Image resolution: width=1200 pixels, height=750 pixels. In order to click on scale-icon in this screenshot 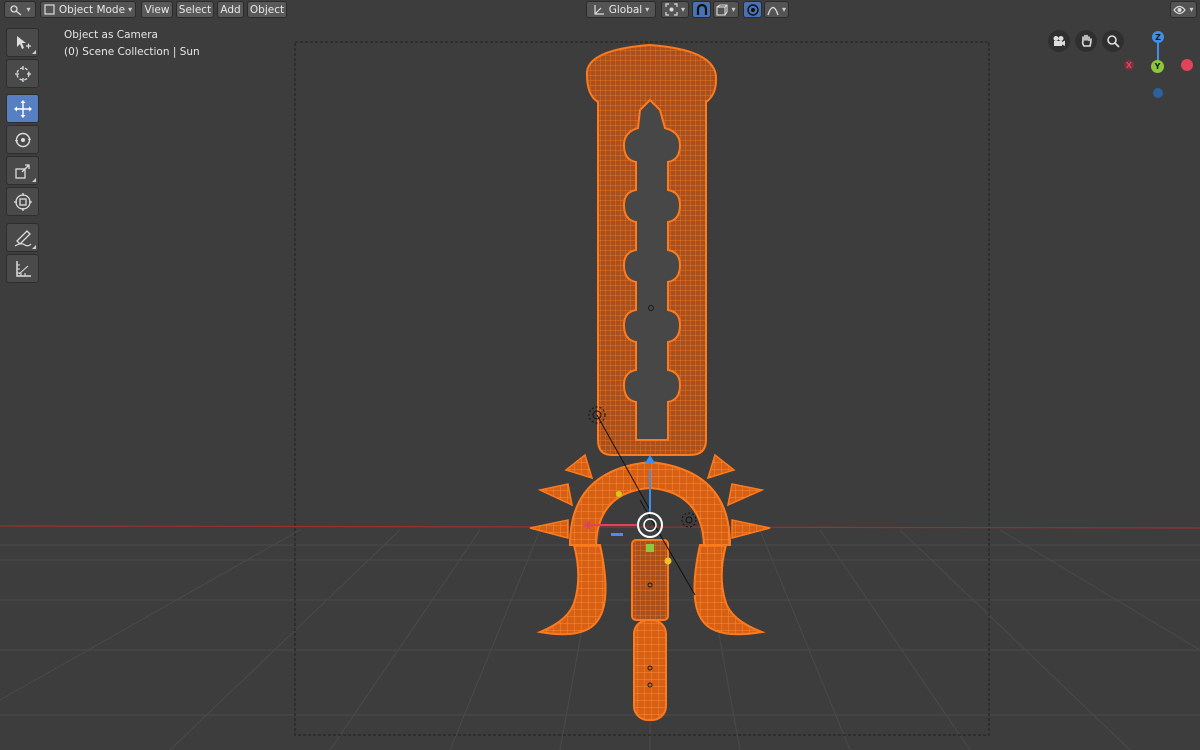, I will do `click(22, 171)`.